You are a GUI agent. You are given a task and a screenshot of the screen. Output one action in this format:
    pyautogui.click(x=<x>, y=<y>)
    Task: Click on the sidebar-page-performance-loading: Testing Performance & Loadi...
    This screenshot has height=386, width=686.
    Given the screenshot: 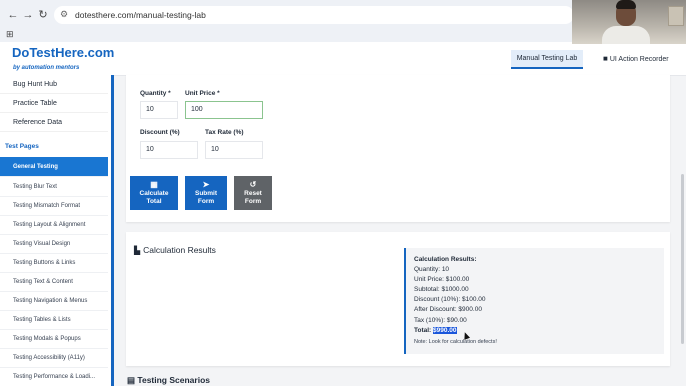 What is the action you would take?
    pyautogui.click(x=54, y=376)
    